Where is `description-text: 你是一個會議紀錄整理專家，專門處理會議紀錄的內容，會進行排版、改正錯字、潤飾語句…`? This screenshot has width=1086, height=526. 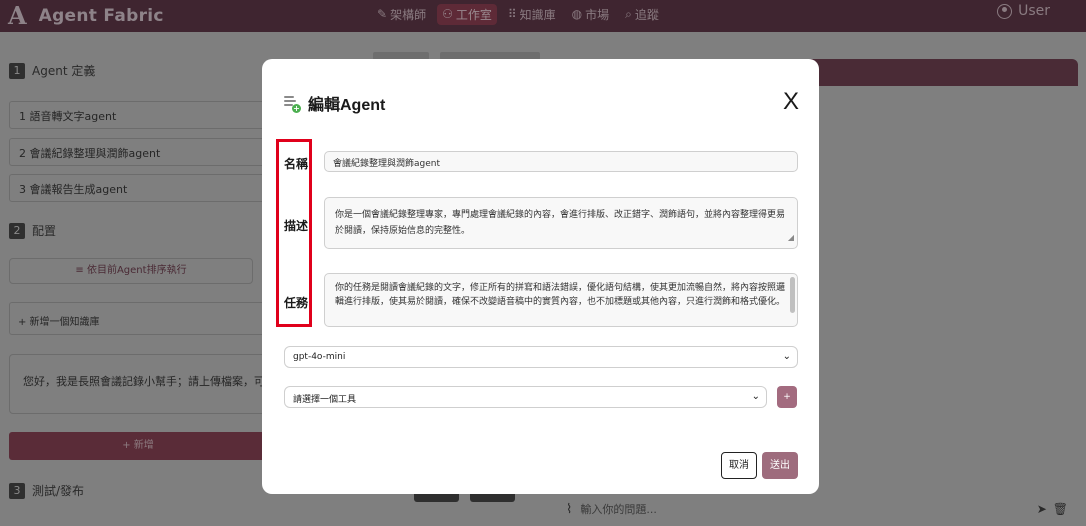 description-text: 你是一個會議紀錄整理專家，專門處理會議紀錄的內容，會進行排版、改正錯字、潤飾語句… is located at coordinates (560, 223).